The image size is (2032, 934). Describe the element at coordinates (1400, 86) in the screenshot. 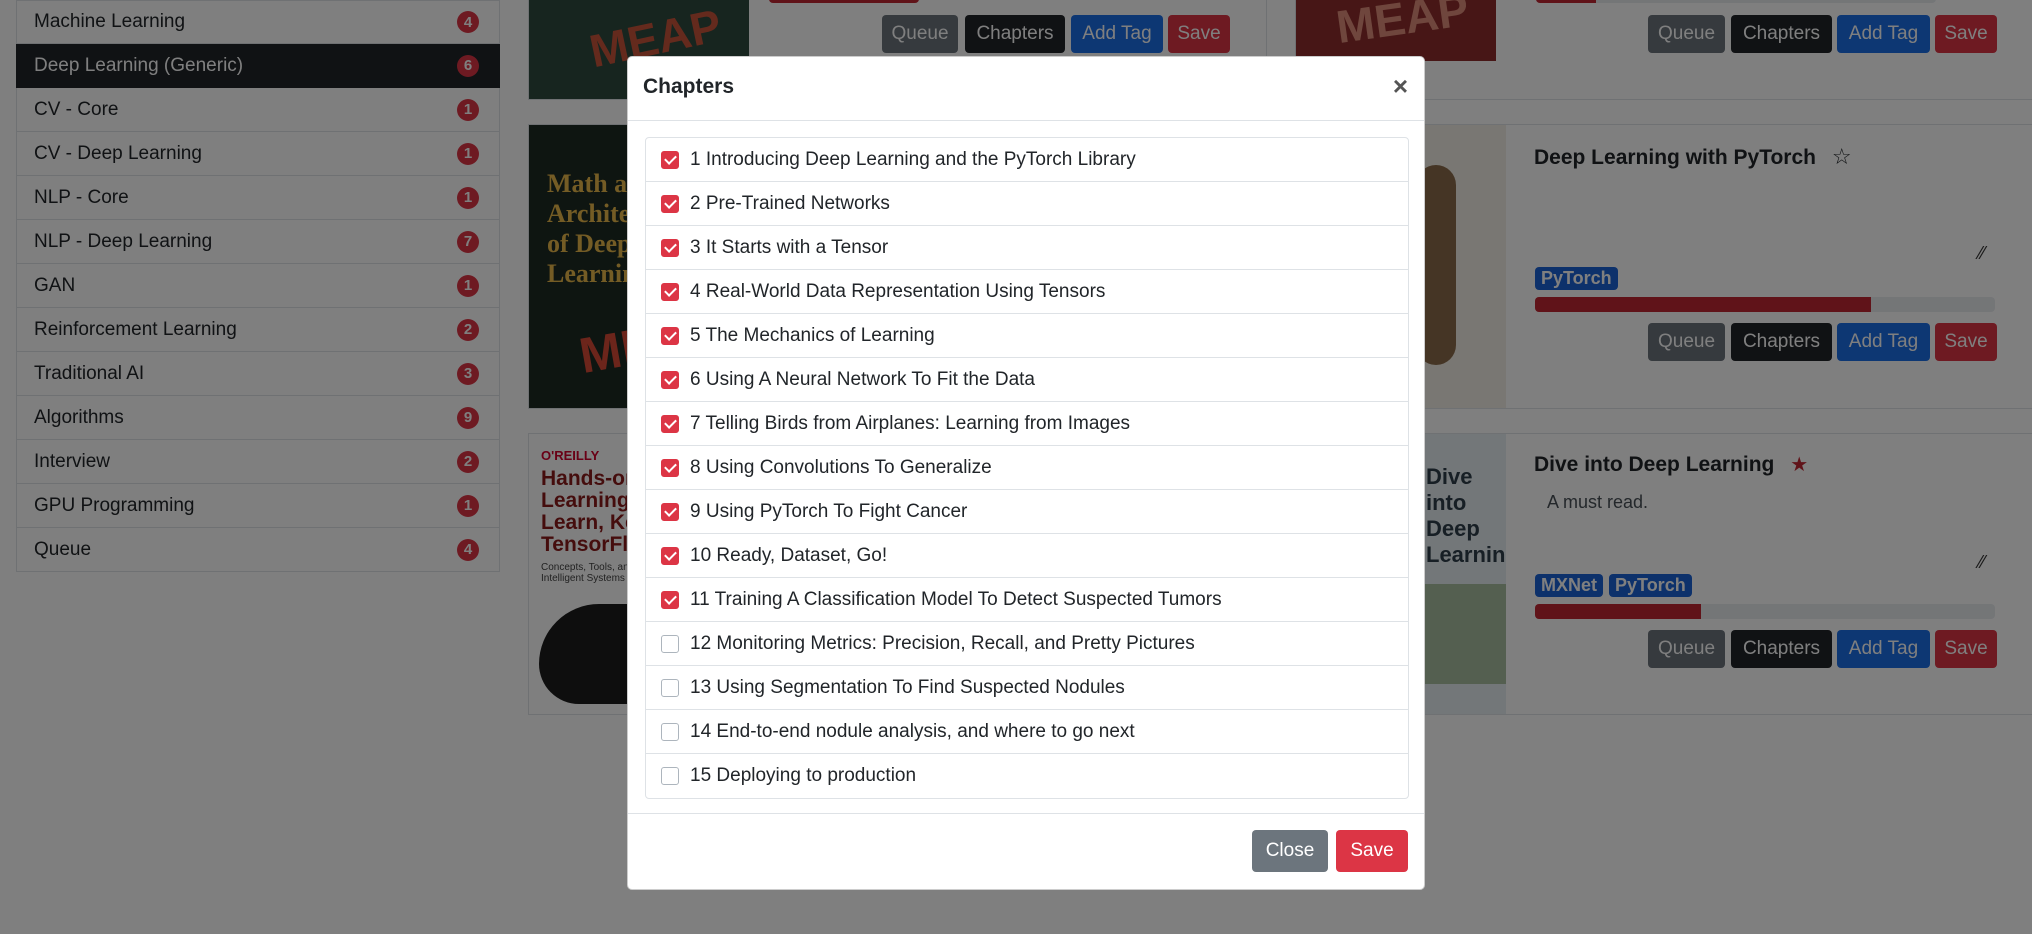

I see `close-icon: ×` at that location.